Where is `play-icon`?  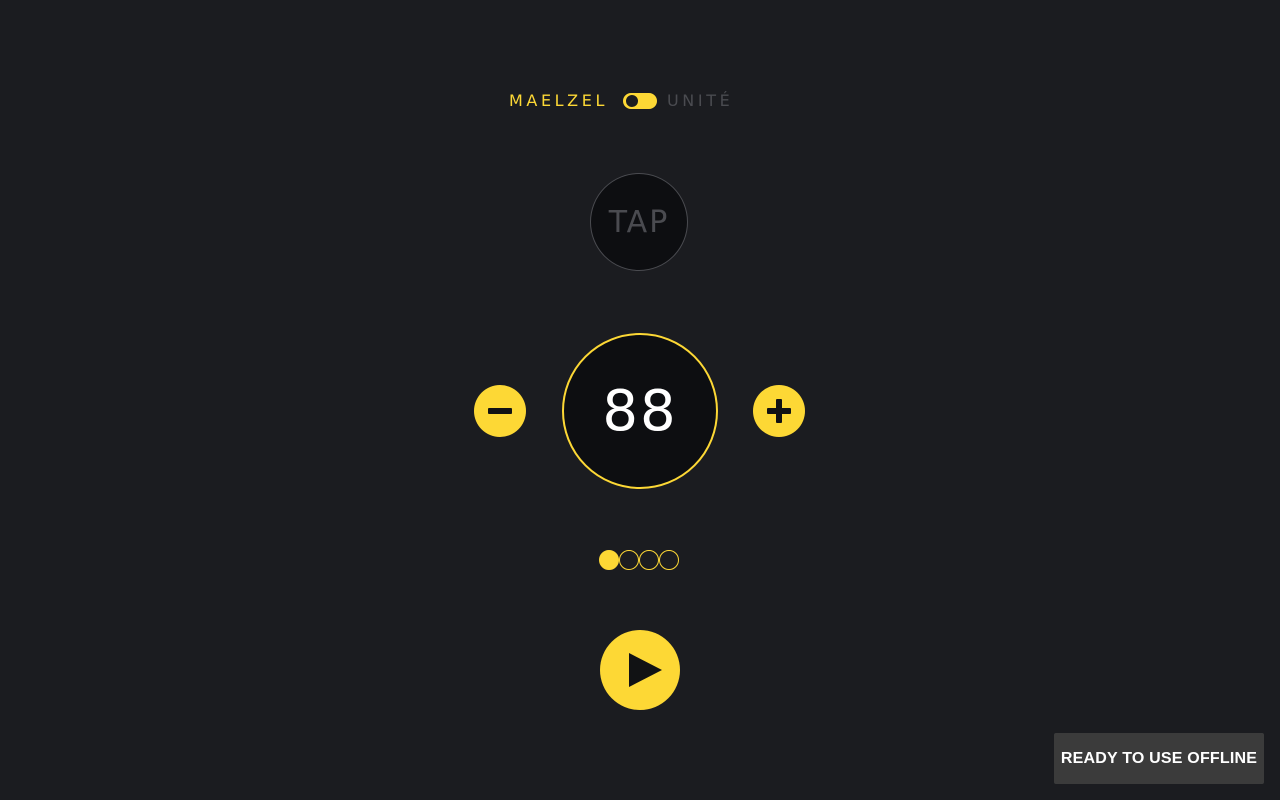 play-icon is located at coordinates (645, 670).